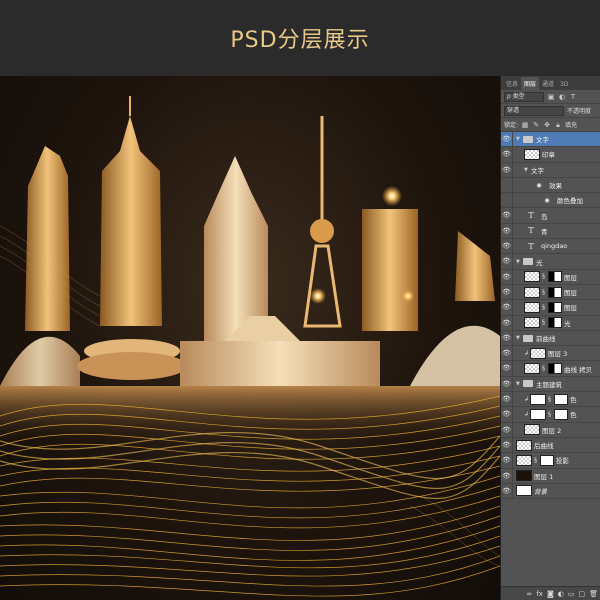 This screenshot has width=600, height=600. Describe the element at coordinates (528, 262) in the screenshot. I see `folder-icon` at that location.